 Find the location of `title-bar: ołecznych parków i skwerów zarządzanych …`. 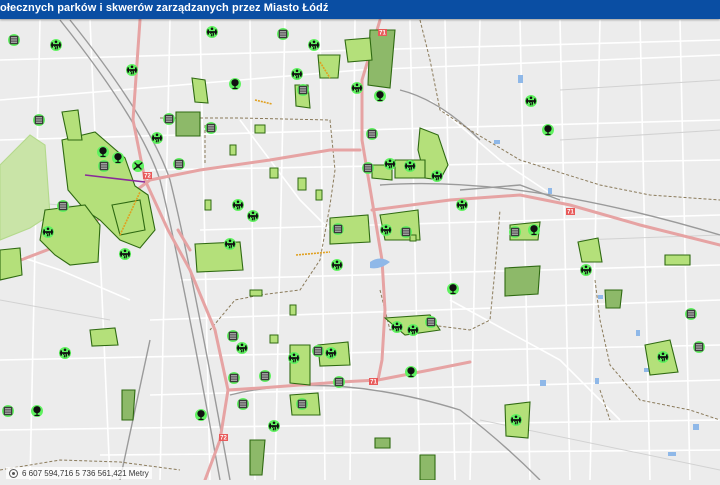

title-bar: ołecznych parków i skwerów zarządzanych … is located at coordinates (360, 9).